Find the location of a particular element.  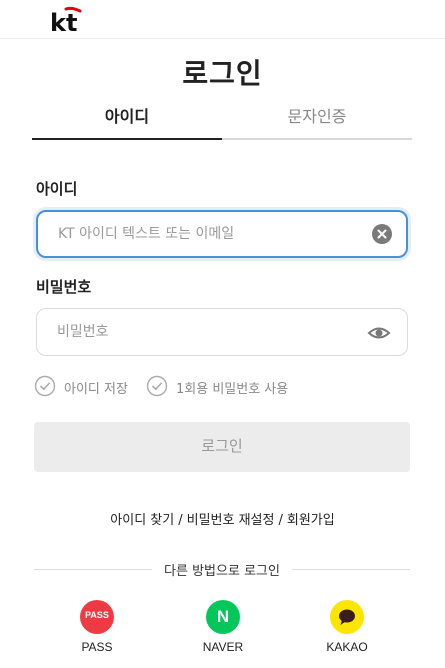

otp-label: 1회용 비밀번호 사용 is located at coordinates (232, 389).